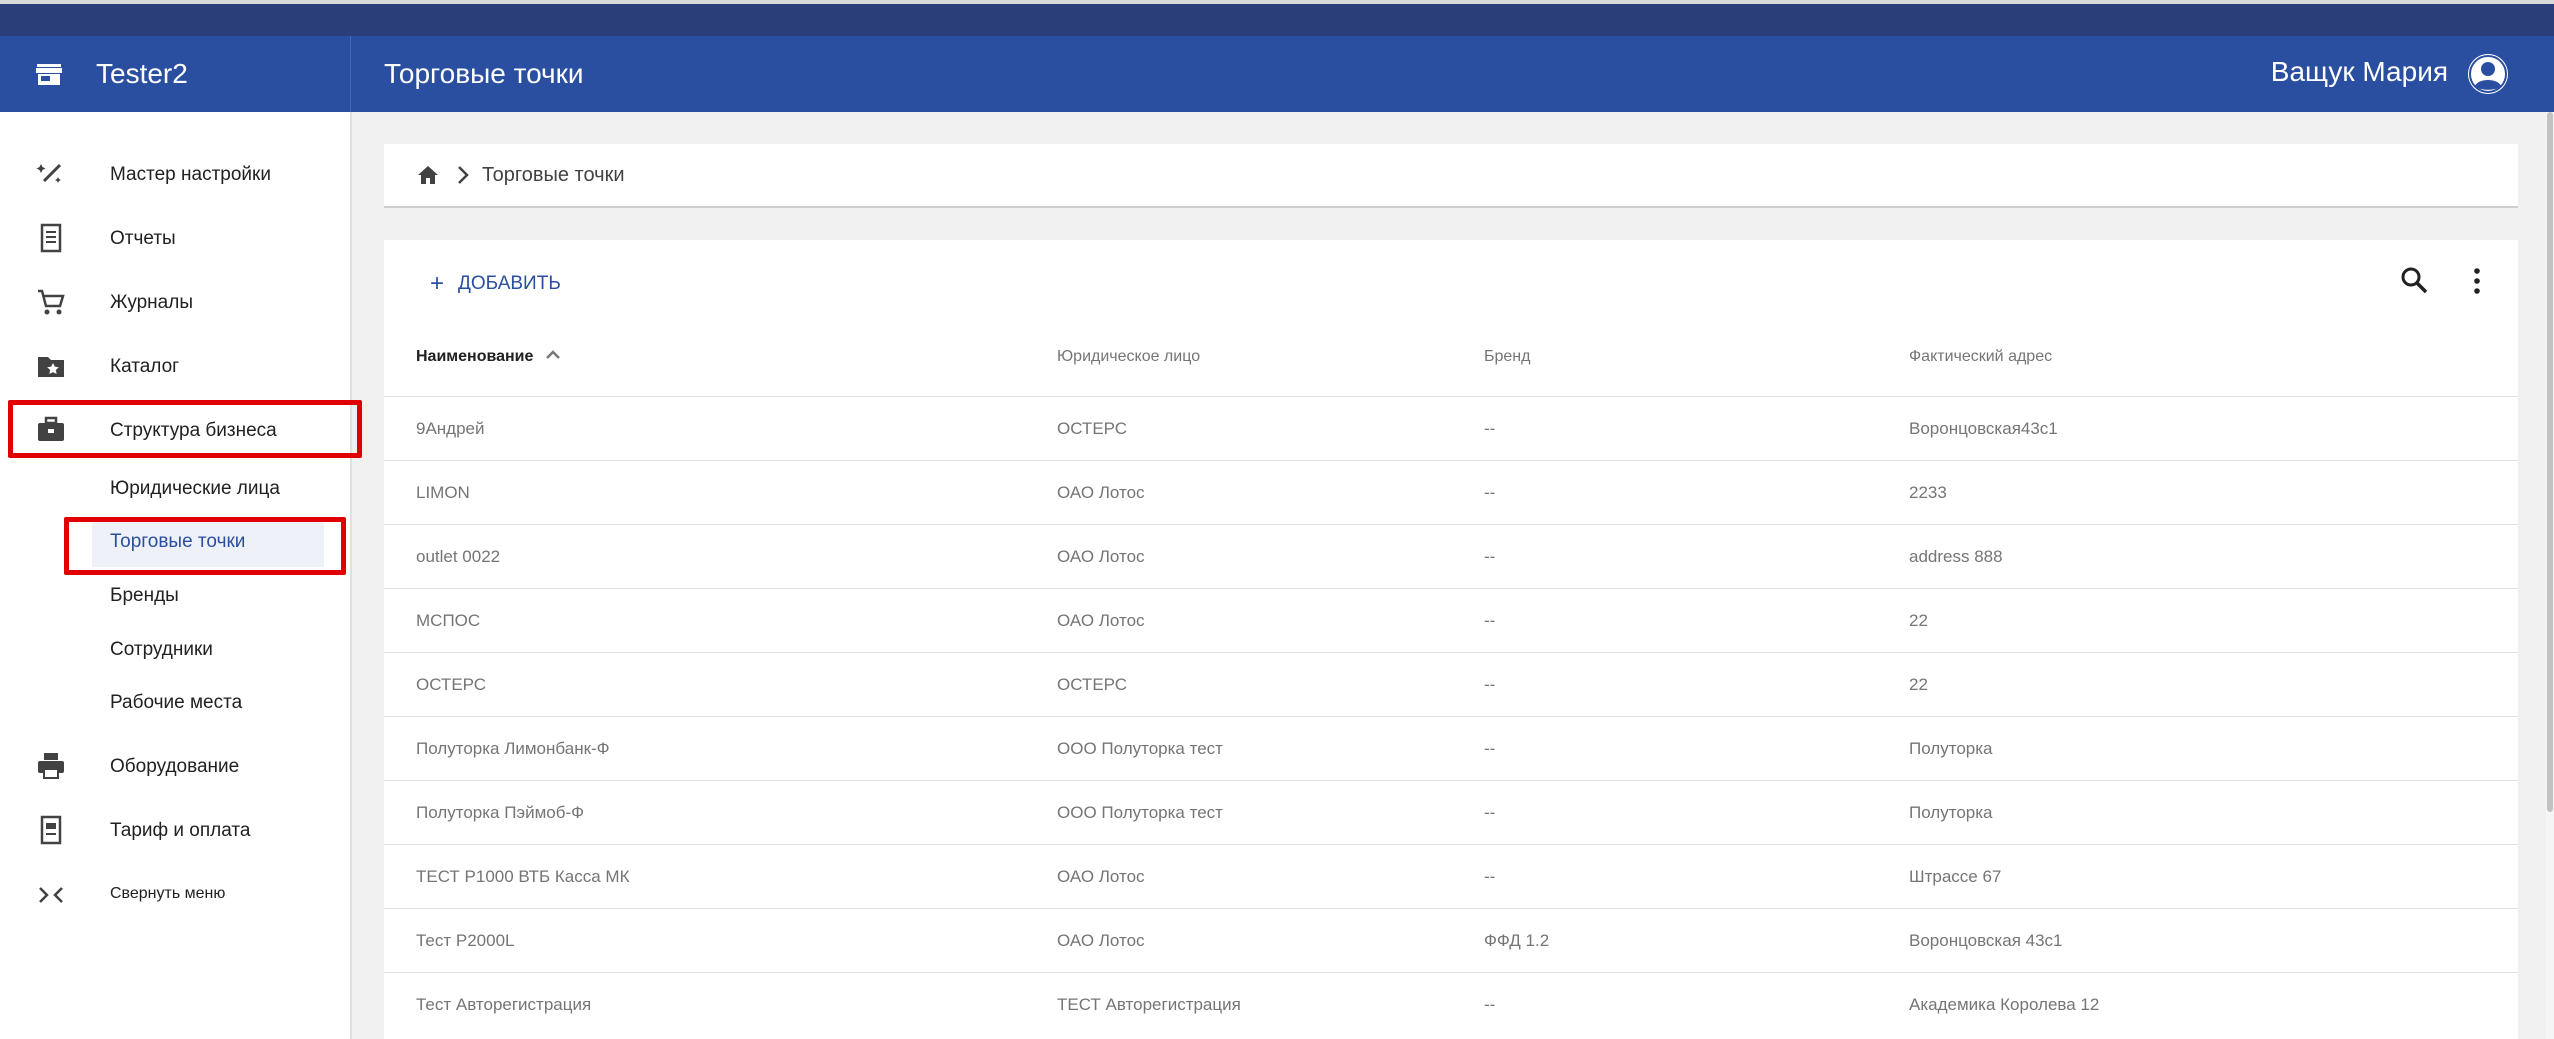 The image size is (2554, 1039). I want to click on table-cell: Полуторка Лимонбанк-Ф, so click(513, 748).